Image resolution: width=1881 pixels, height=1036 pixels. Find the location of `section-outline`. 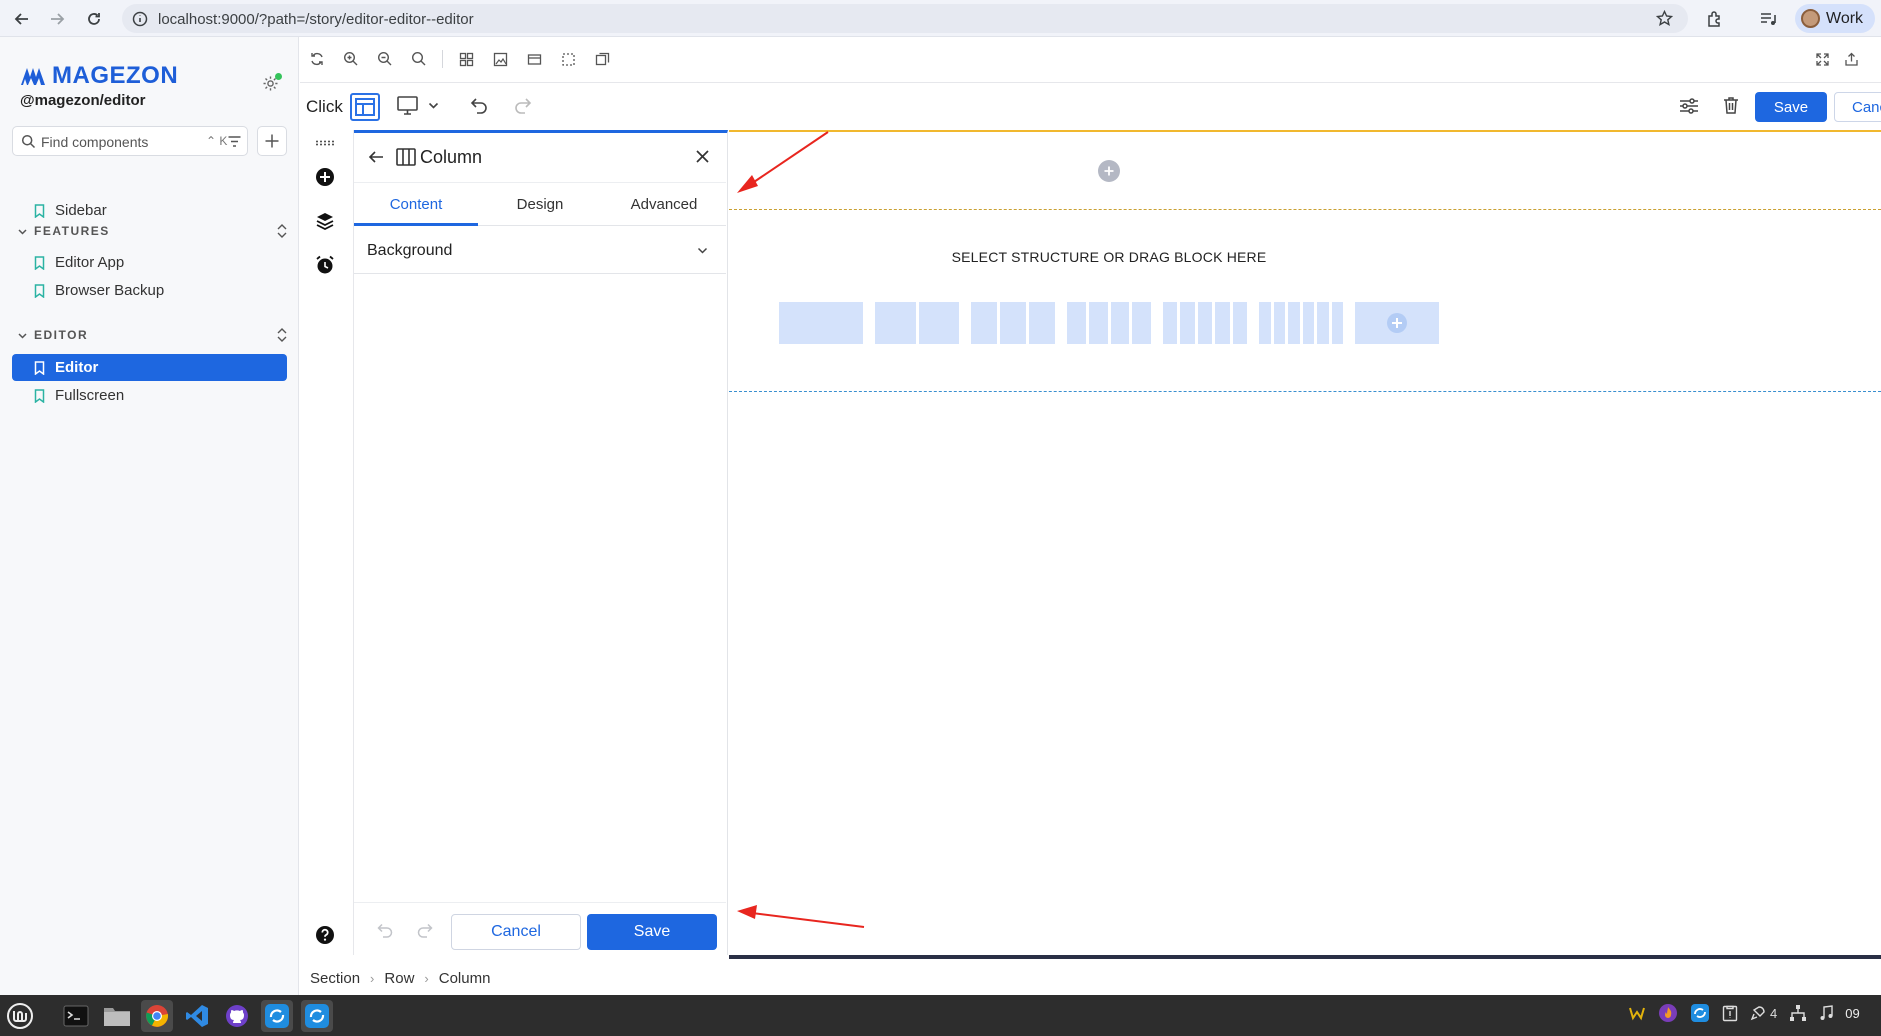

section-outline is located at coordinates (1305, 131).